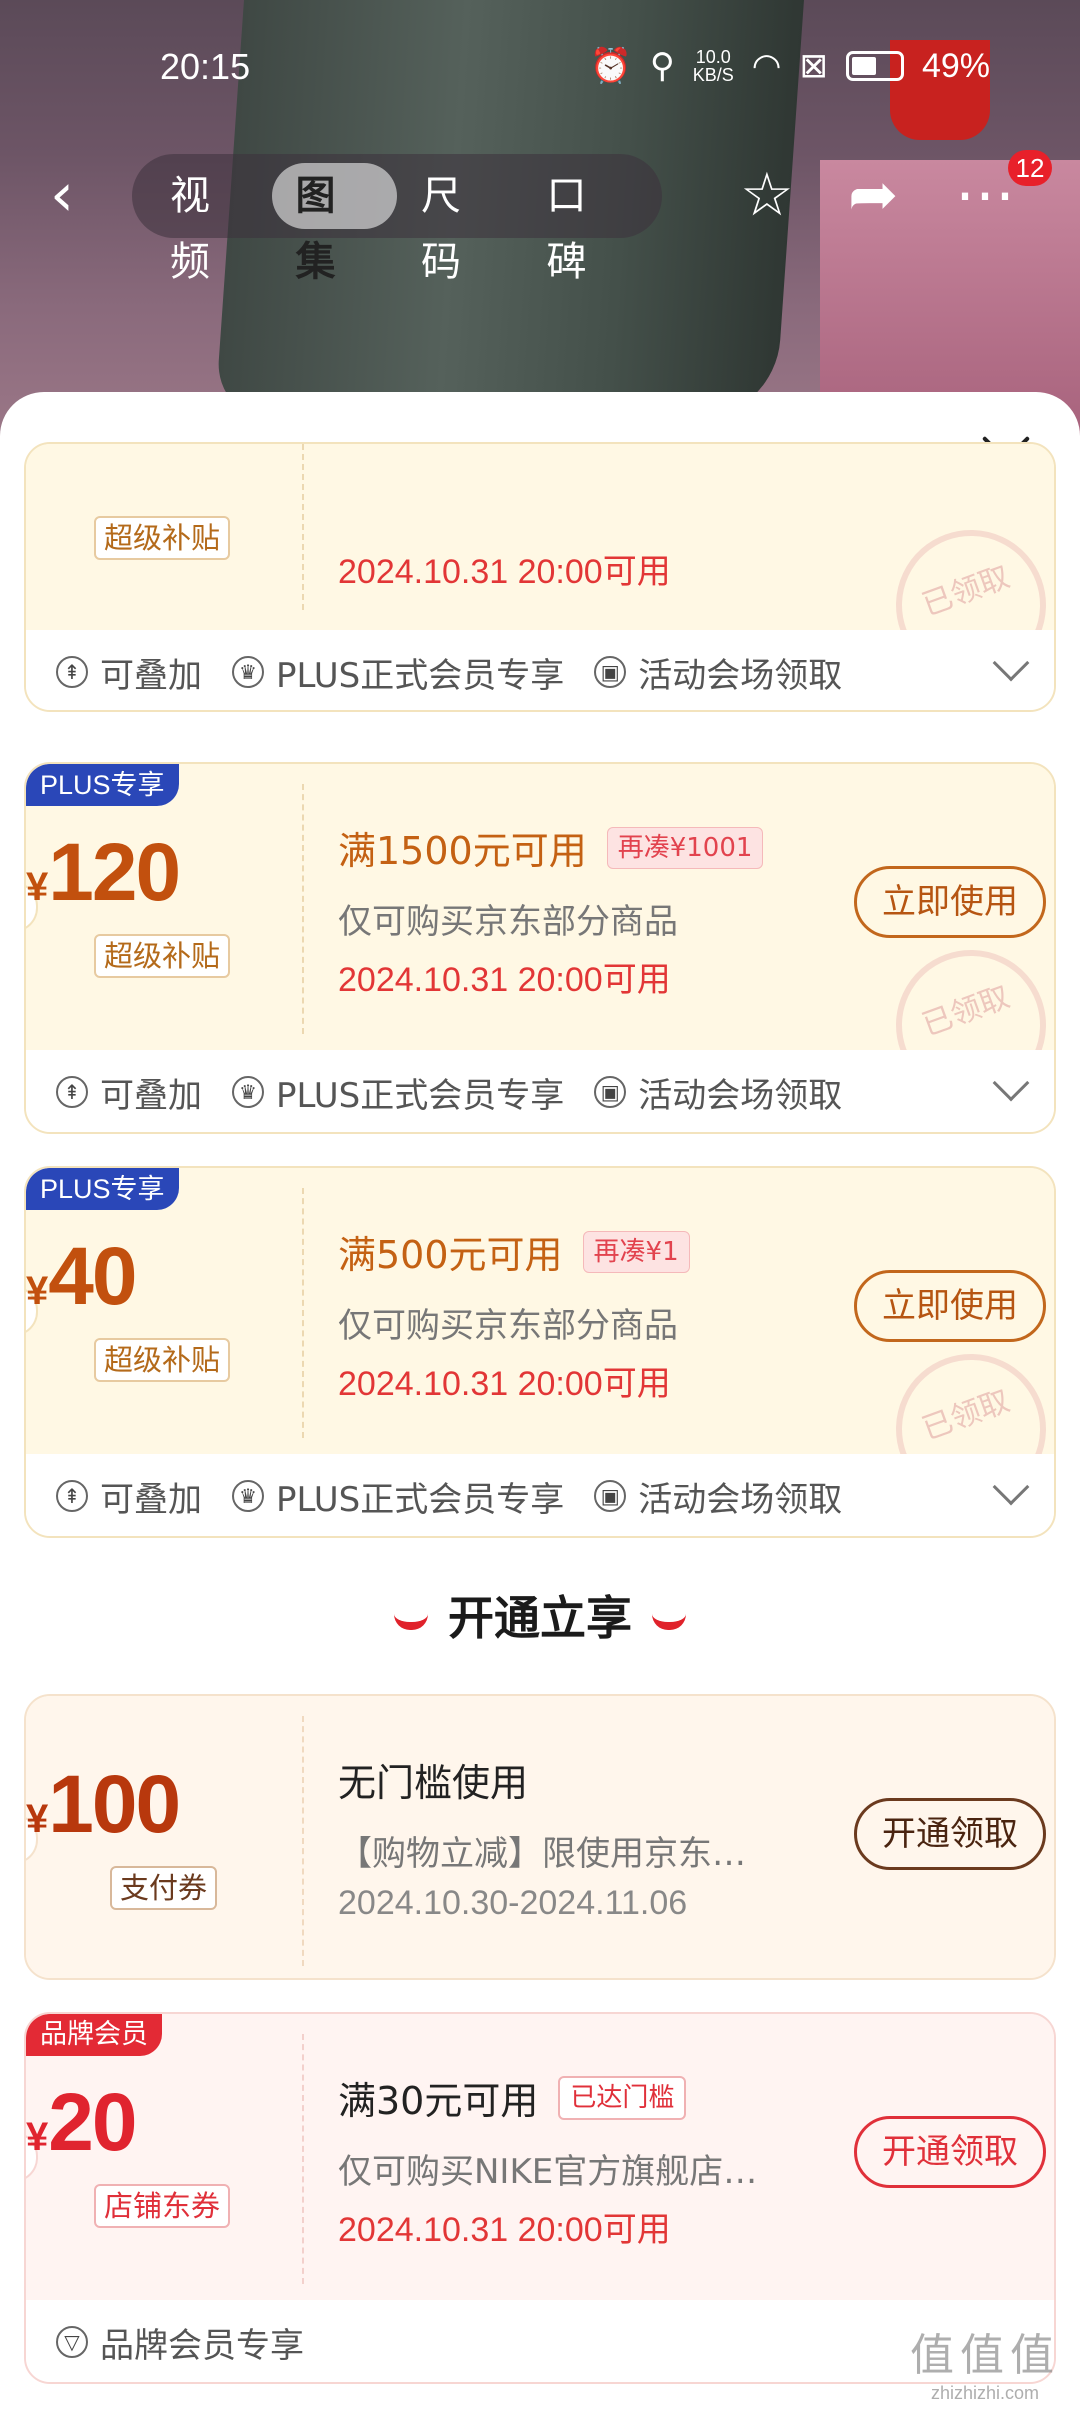 This screenshot has height=2412, width=1080. Describe the element at coordinates (202, 2345) in the screenshot. I see `brand-member-label: 品牌会员专享` at that location.